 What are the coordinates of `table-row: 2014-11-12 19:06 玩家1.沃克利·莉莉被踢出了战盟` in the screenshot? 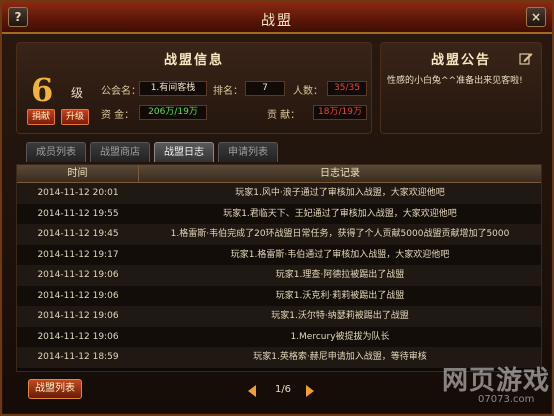 It's located at (279, 295).